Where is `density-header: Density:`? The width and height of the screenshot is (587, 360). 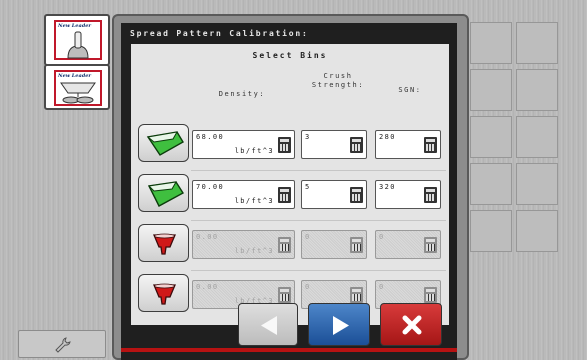 density-header: Density: is located at coordinates (242, 94).